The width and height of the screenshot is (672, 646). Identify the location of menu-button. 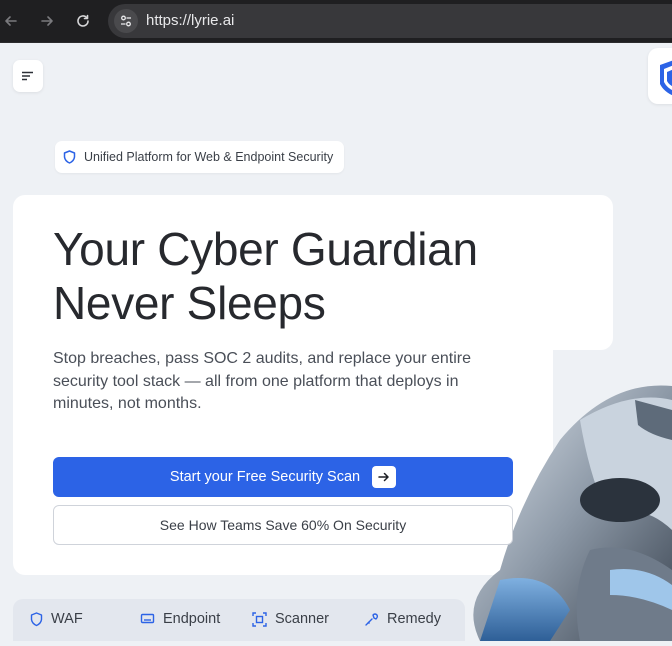
(28, 76).